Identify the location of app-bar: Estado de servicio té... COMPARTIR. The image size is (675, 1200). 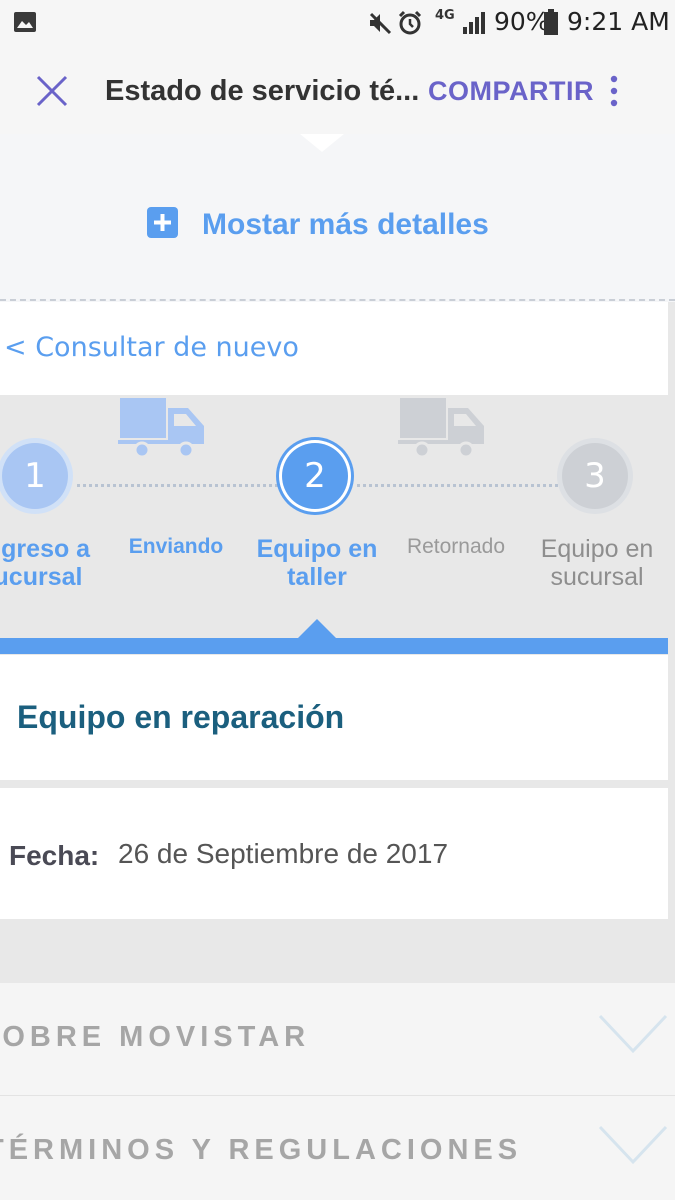
(337, 91).